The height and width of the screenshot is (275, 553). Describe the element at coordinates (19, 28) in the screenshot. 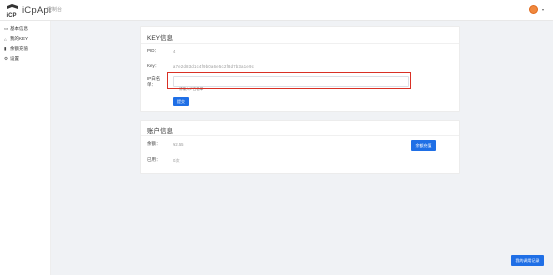

I see `sidebar-item-label: 基本信息` at that location.